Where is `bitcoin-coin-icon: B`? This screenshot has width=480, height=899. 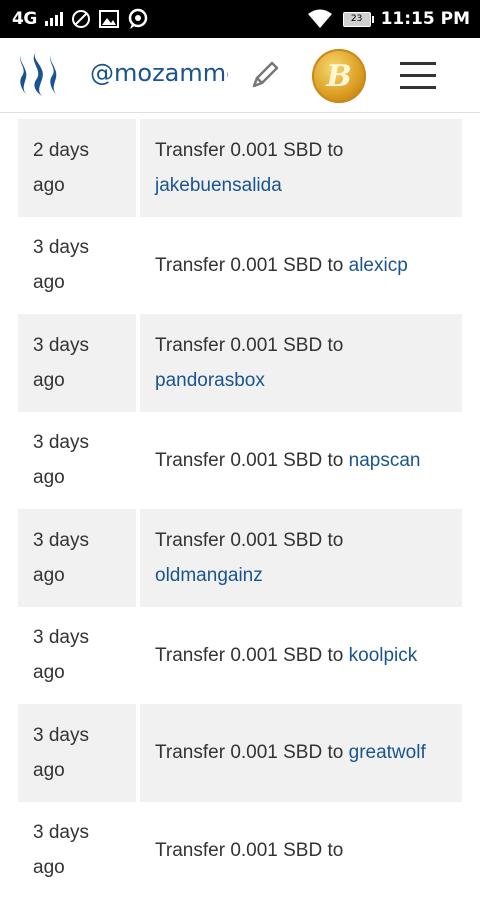 bitcoin-coin-icon: B is located at coordinates (339, 76).